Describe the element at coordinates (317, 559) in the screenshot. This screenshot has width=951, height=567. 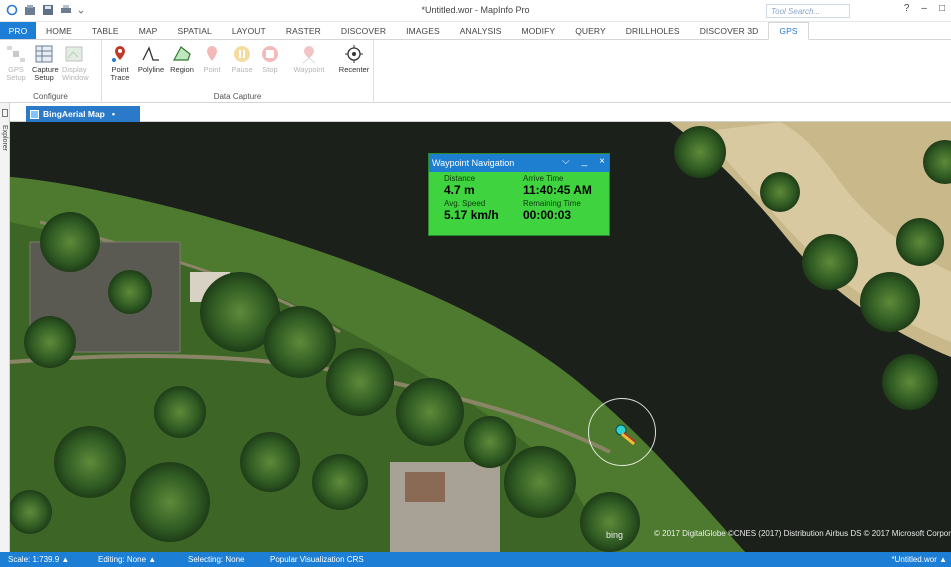
I see `crs-indicator: Popular Visualization CRS` at that location.